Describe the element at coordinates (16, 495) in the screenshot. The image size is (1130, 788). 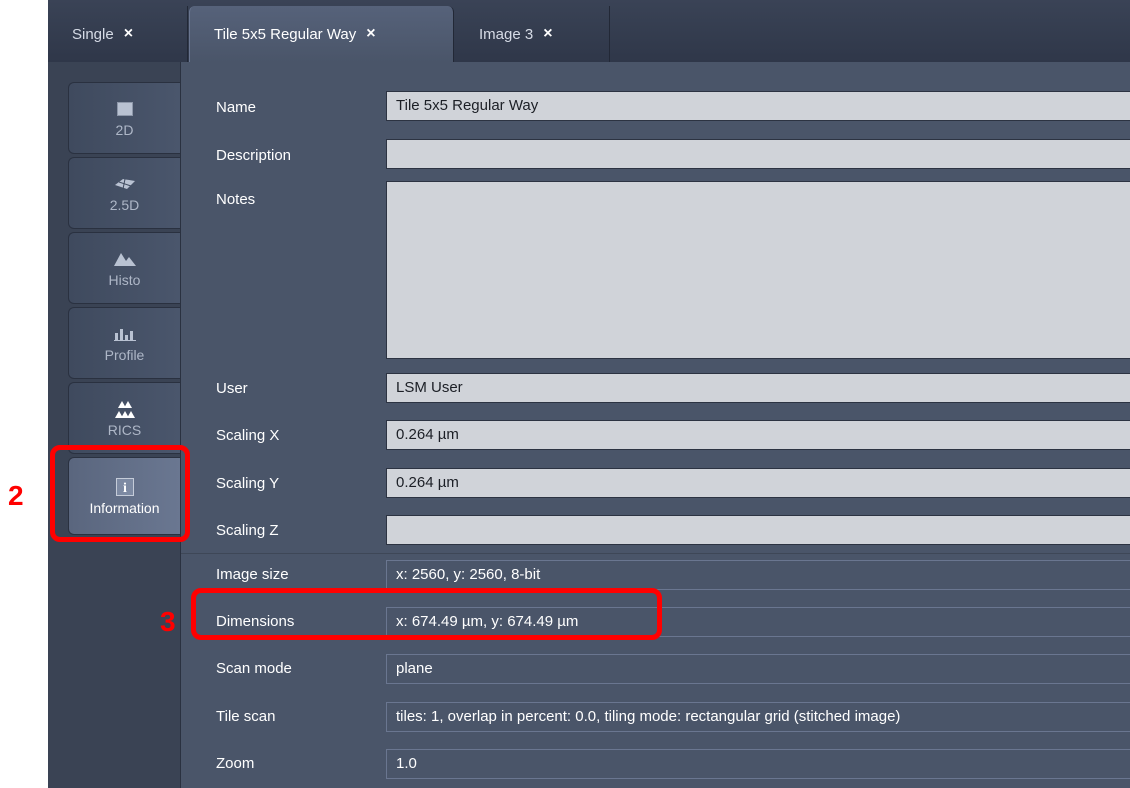
I see `annotation-marker-2: 2` at that location.